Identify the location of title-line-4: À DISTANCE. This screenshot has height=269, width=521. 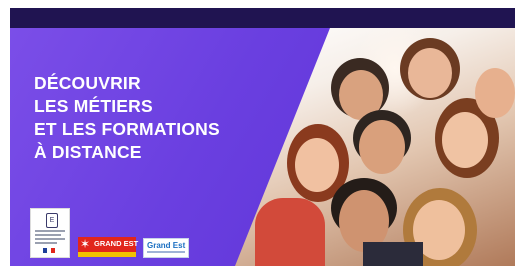
(88, 152).